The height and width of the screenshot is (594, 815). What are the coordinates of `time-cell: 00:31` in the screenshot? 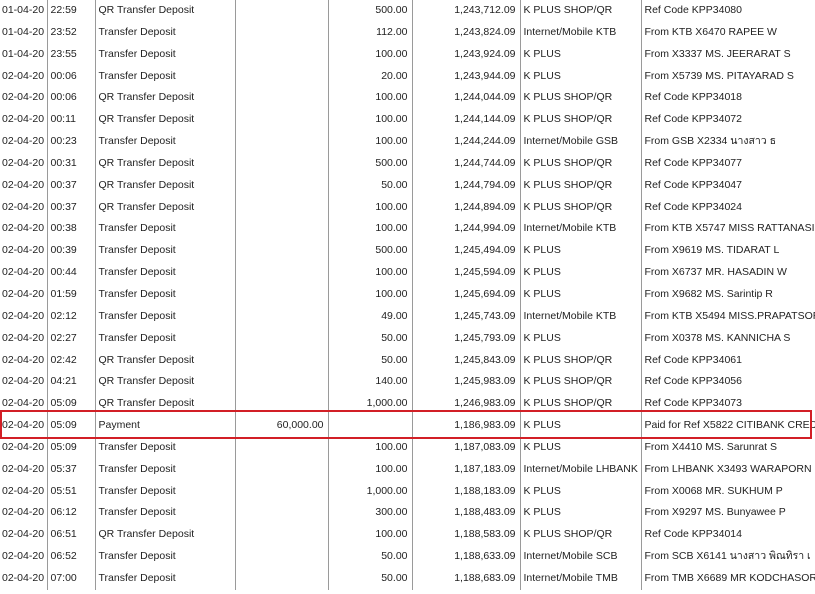 It's located at (70, 163).